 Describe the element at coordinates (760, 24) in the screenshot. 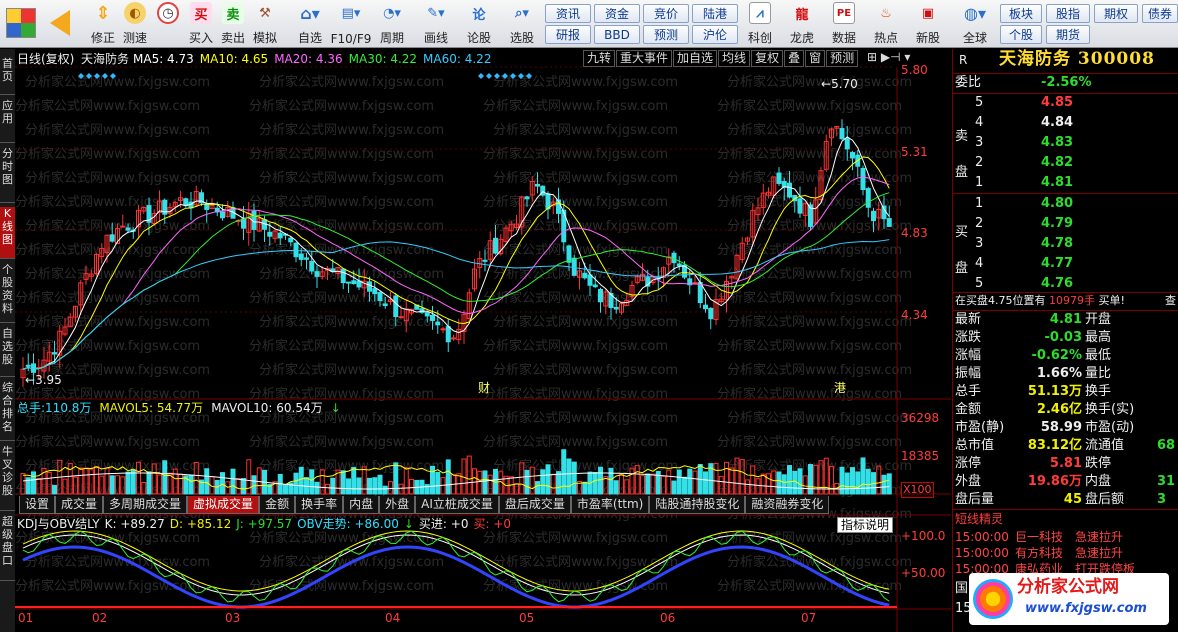

I see `star-market-button: ⩘ 科创` at that location.